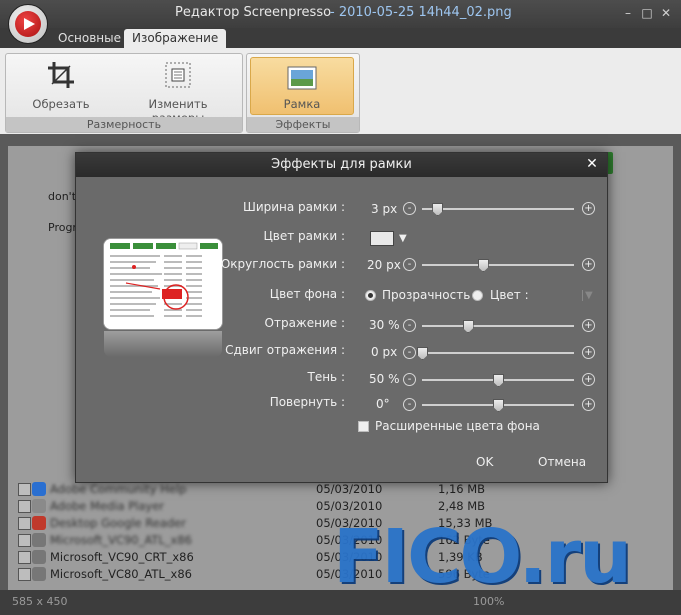  Describe the element at coordinates (409, 264) in the screenshot. I see `corner-radius-minus-button: -` at that location.